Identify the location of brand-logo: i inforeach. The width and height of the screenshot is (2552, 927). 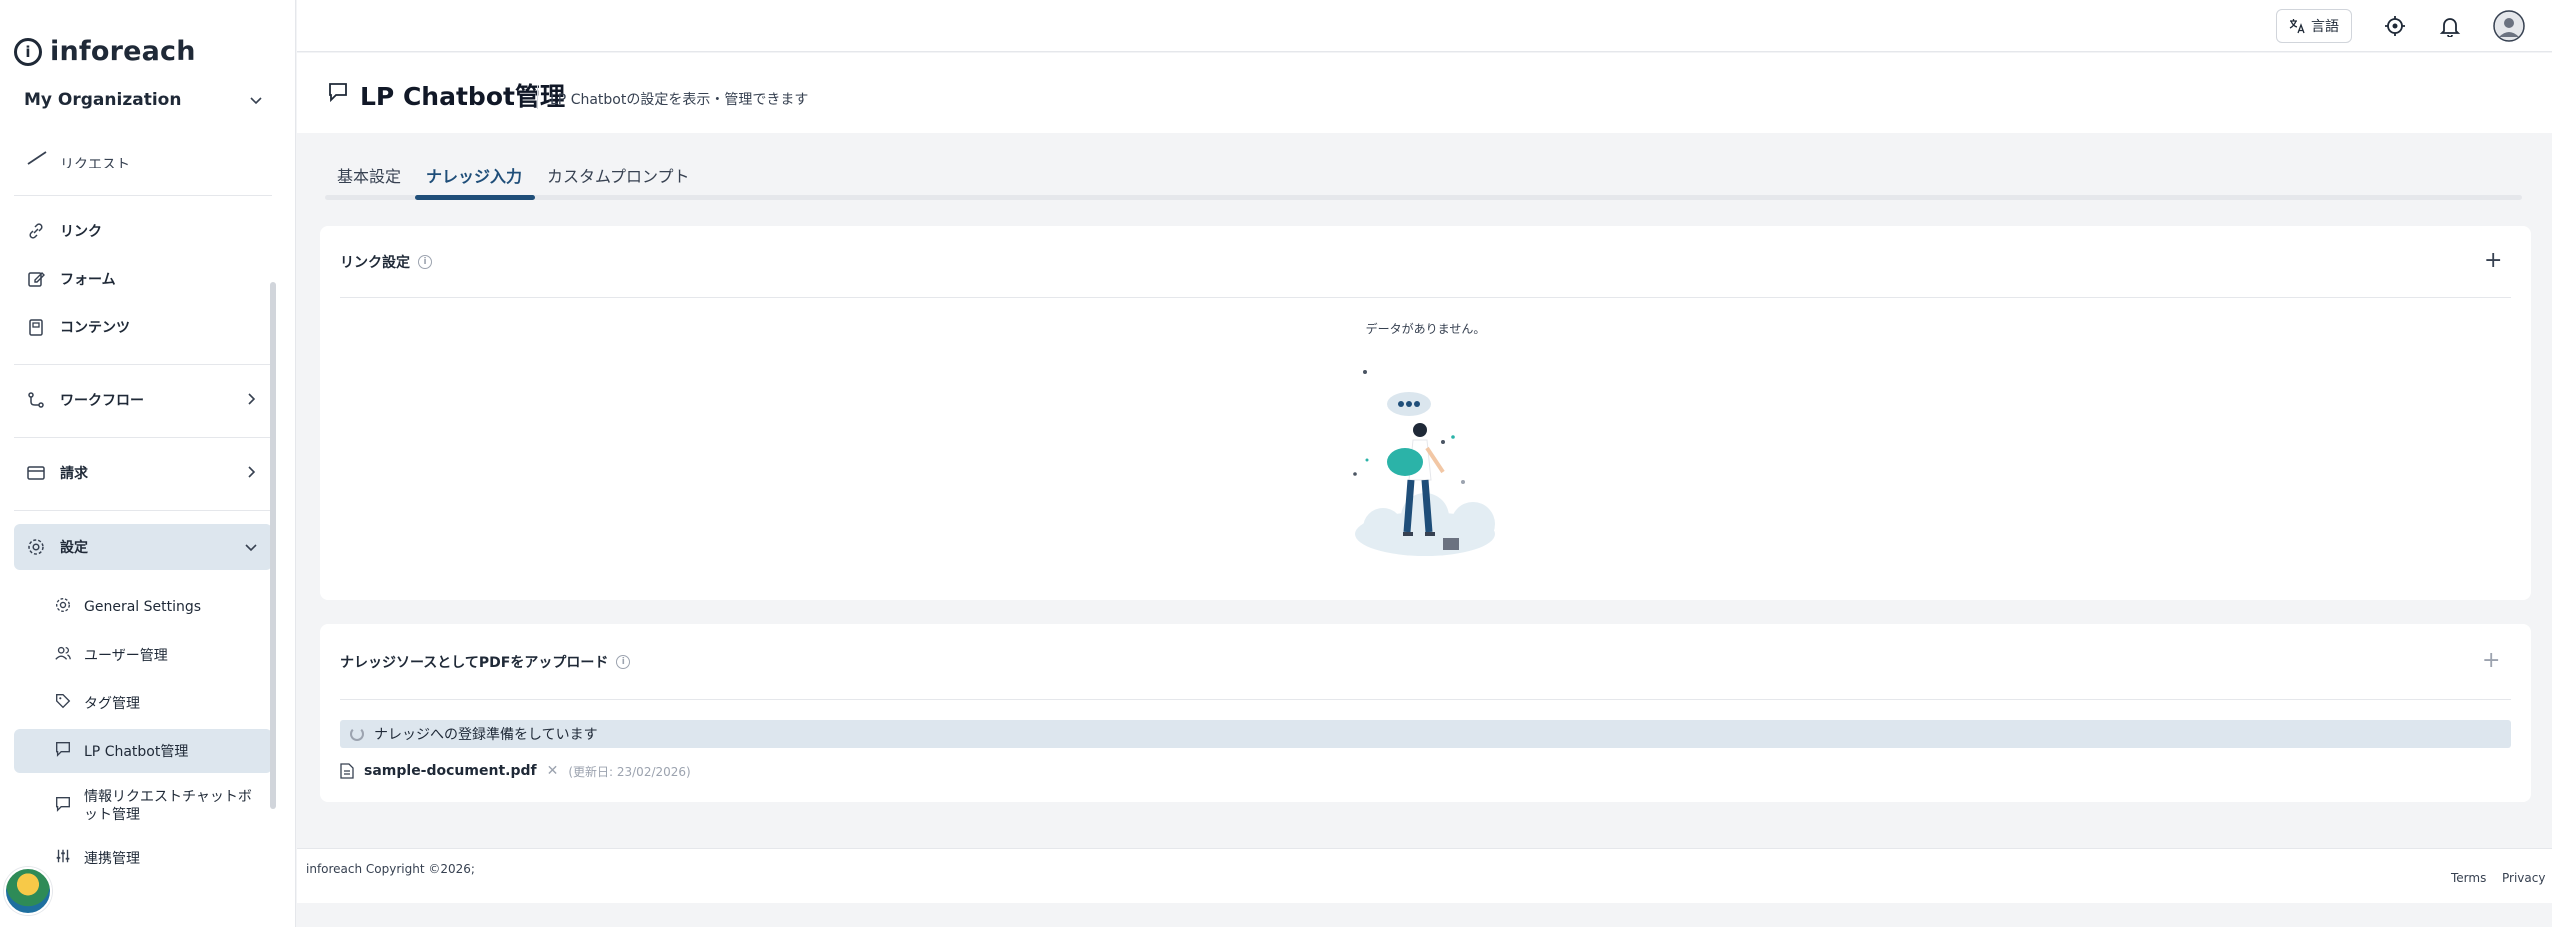
(105, 51).